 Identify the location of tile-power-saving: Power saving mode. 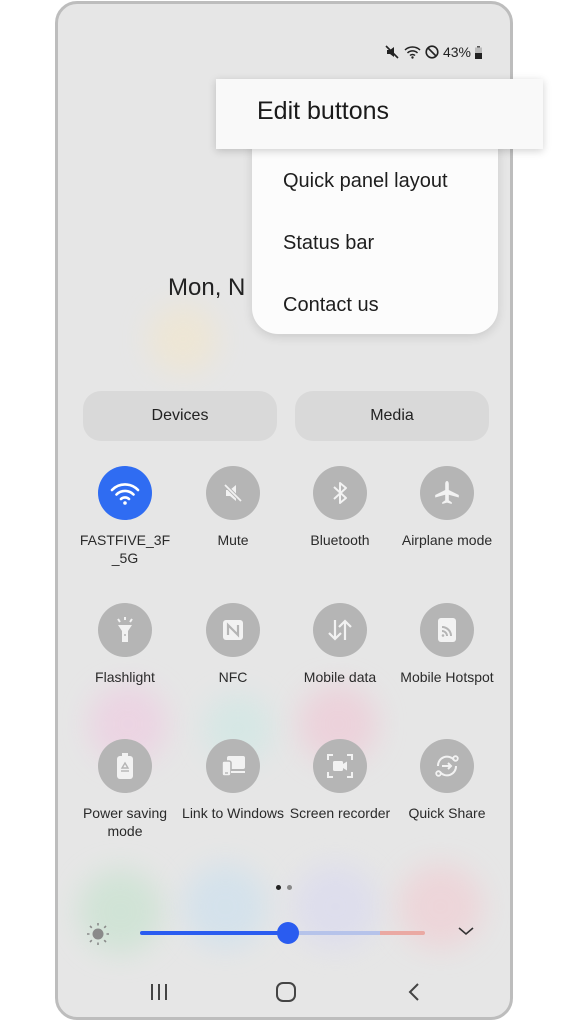
(125, 789).